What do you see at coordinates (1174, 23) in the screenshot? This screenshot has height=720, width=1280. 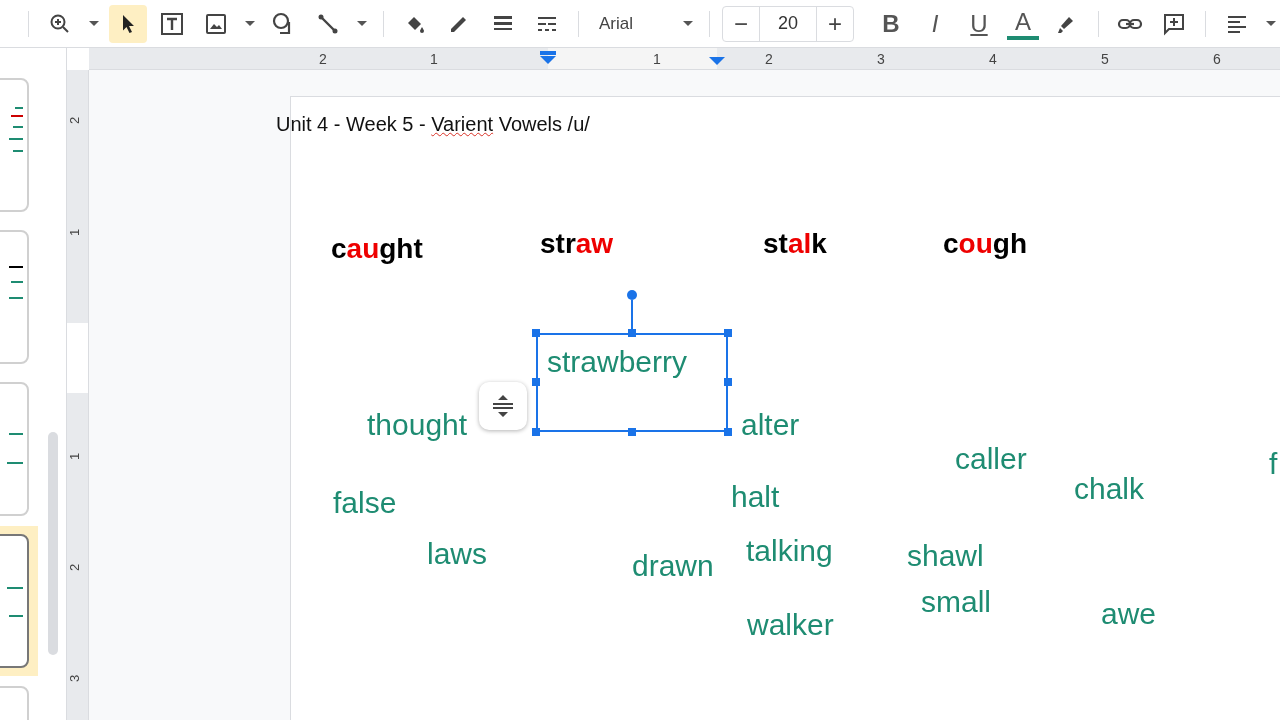 I see `comment-plus-icon` at bounding box center [1174, 23].